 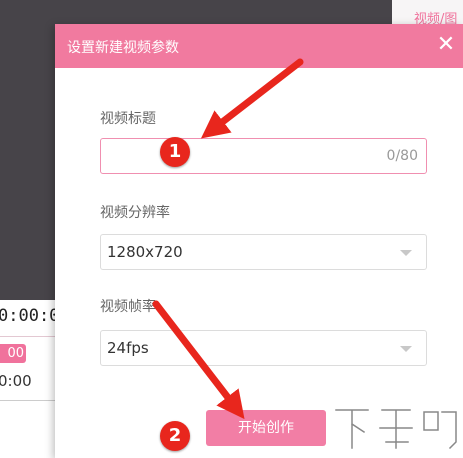 I want to click on timecode-display: 0:00:0, so click(x=30, y=316).